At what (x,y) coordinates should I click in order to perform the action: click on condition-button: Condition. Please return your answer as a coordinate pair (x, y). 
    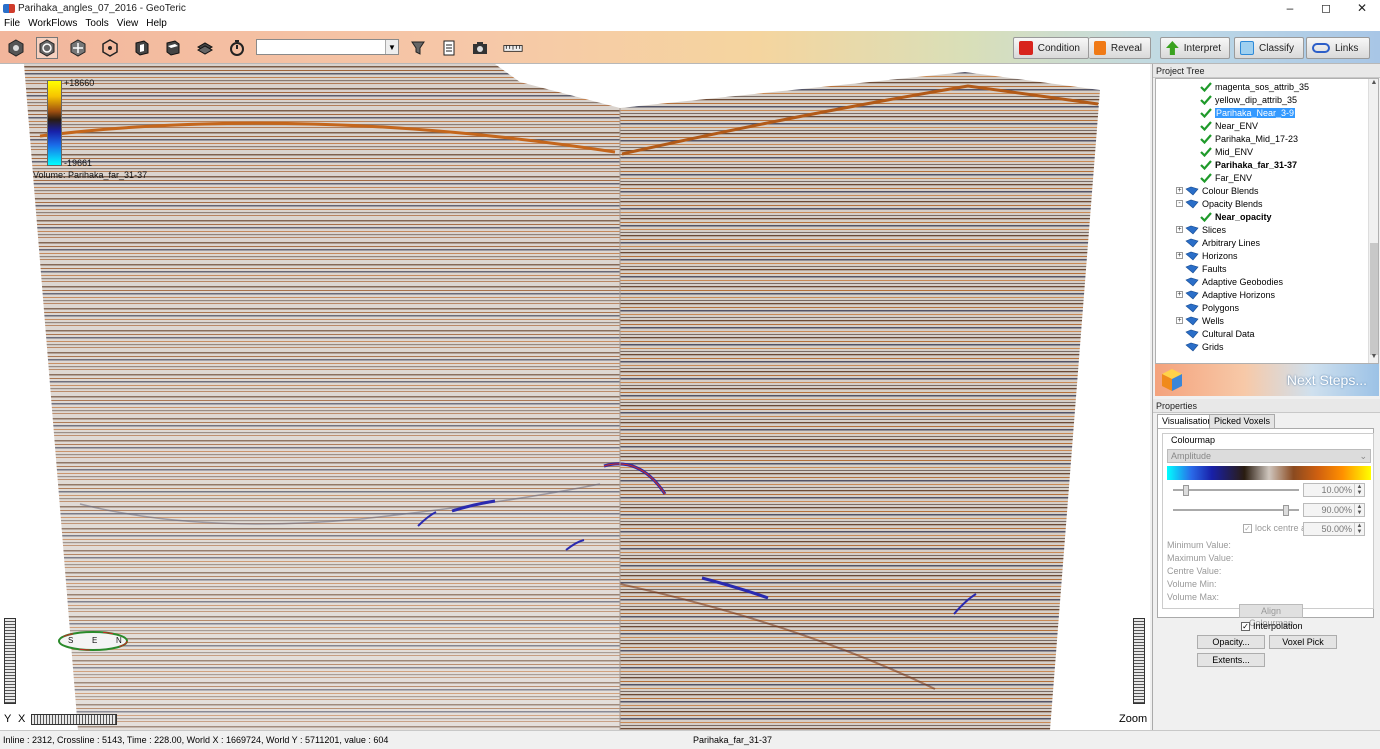
    Looking at the image, I should click on (1051, 48).